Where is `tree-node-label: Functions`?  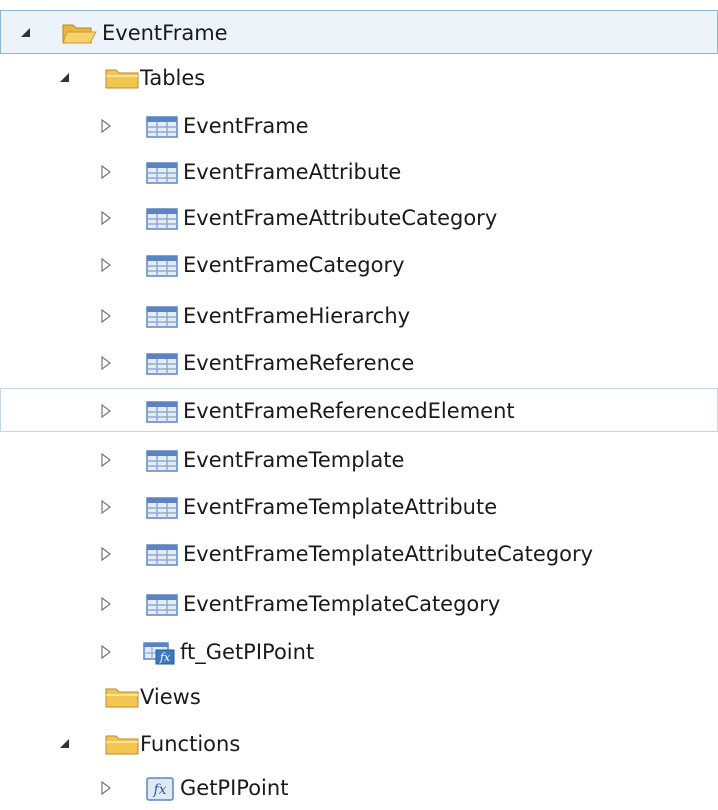
tree-node-label: Functions is located at coordinates (190, 744).